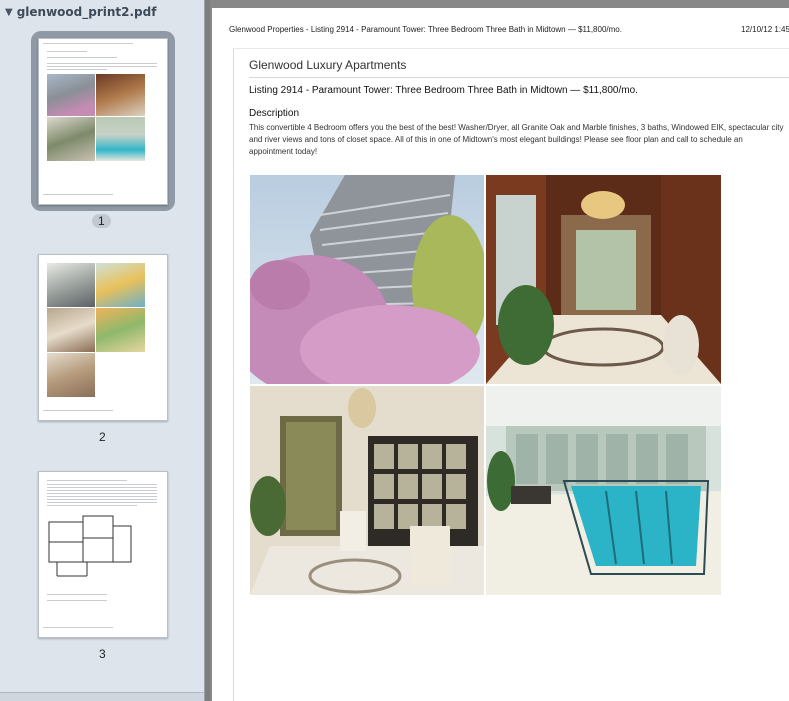 This screenshot has height=701, width=789. Describe the element at coordinates (367, 490) in the screenshot. I see `photo-atrium` at that location.